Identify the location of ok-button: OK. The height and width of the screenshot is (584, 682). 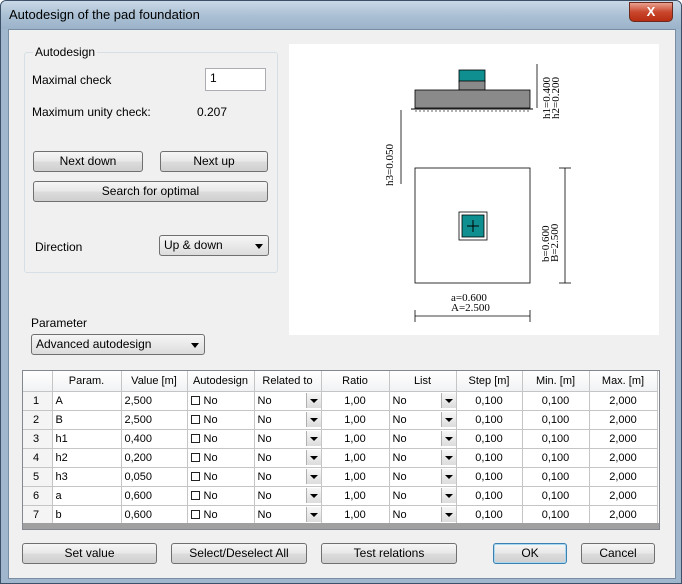
(530, 553).